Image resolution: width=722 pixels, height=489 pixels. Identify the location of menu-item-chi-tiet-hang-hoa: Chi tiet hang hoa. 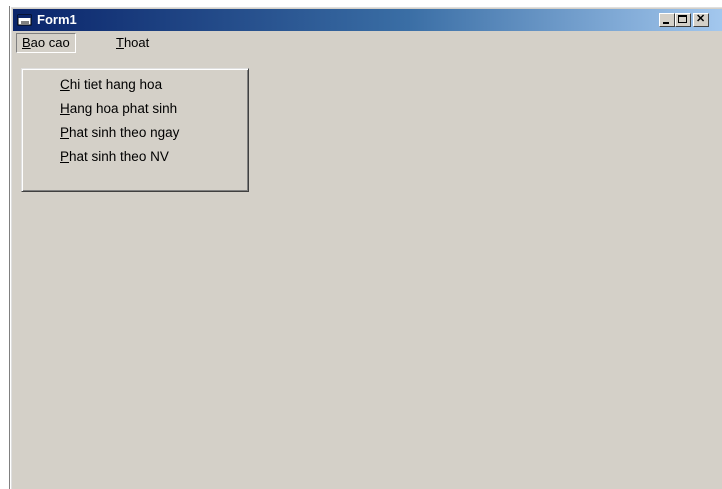
(111, 85).